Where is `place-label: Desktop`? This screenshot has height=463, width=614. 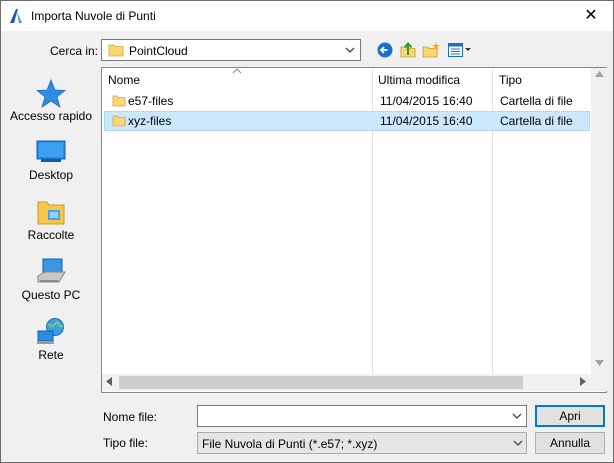
place-label: Desktop is located at coordinates (51, 175).